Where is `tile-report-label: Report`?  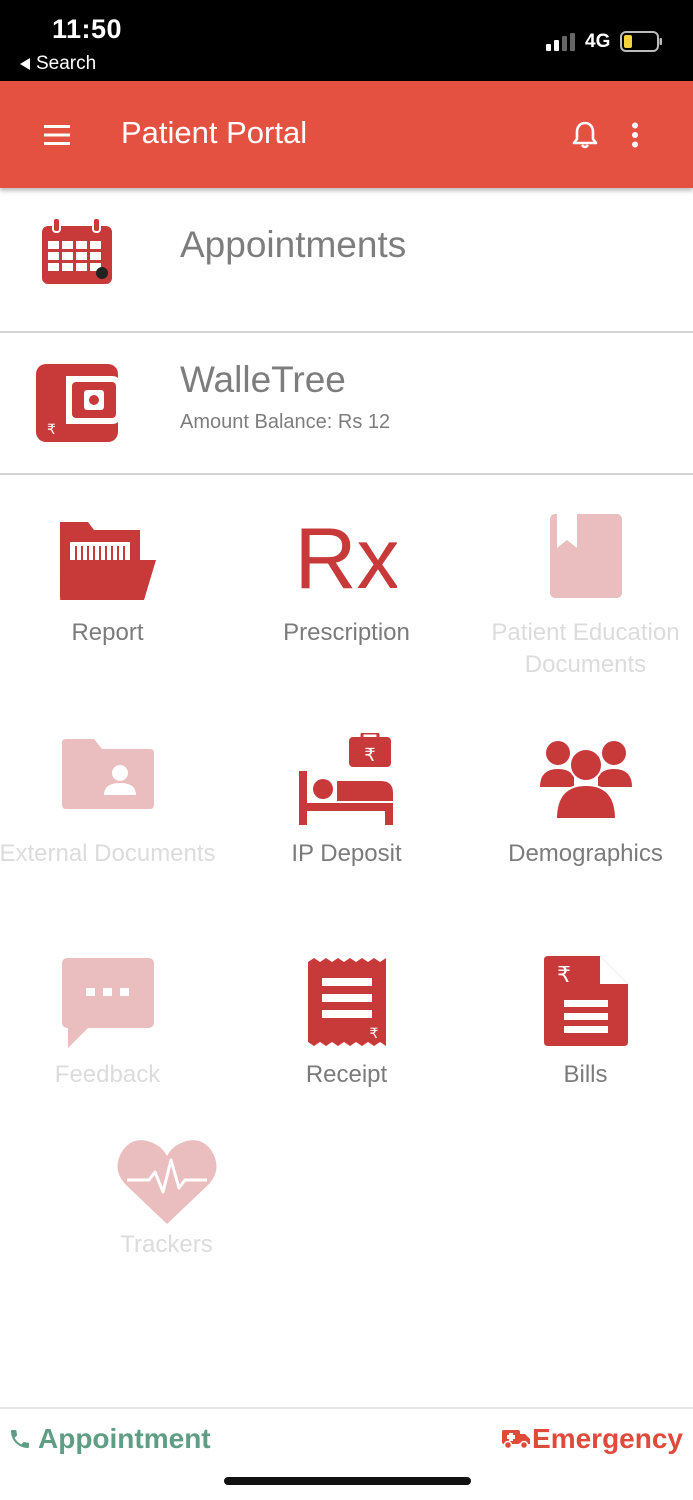
tile-report-label: Report is located at coordinates (107, 632).